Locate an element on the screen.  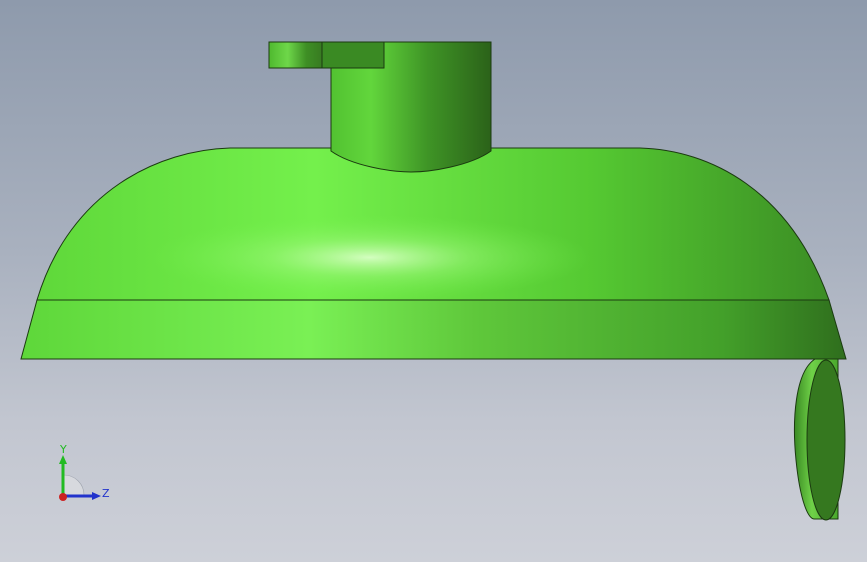
side-tab is located at coordinates (326, 55).